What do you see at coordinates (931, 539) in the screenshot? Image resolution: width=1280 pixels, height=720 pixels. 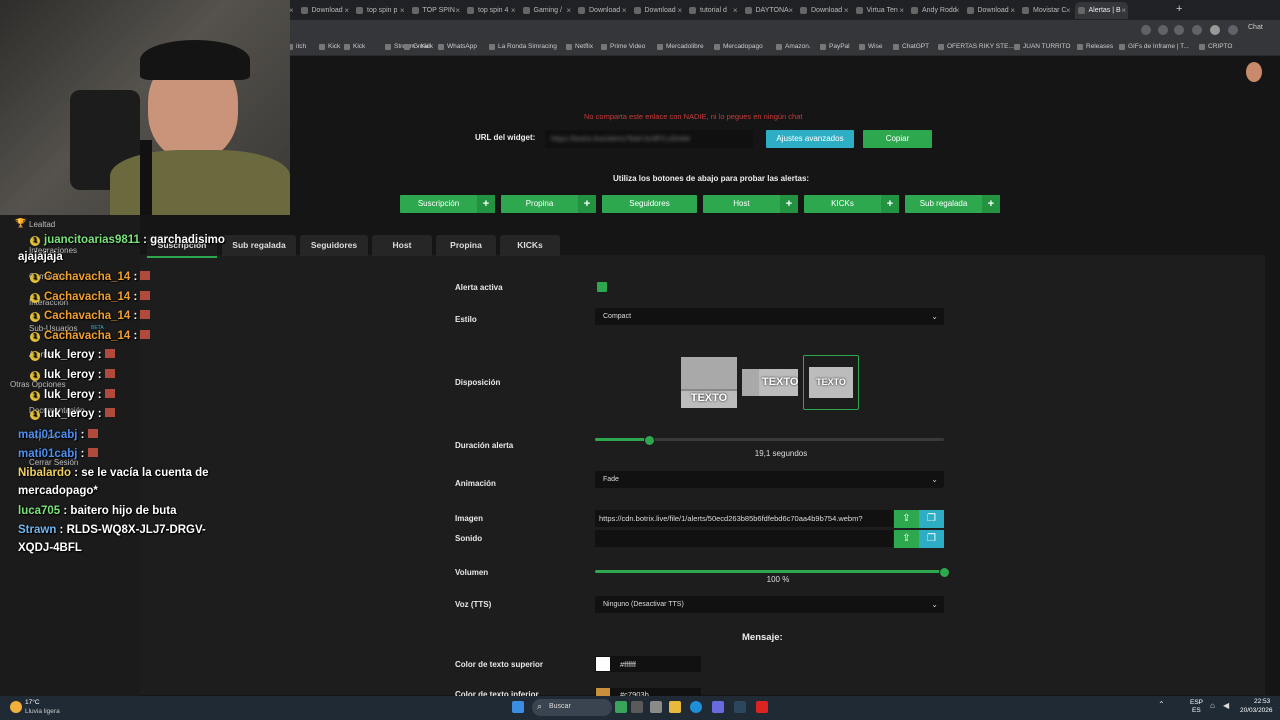 I see `gallery-sound-icon: ❐` at bounding box center [931, 539].